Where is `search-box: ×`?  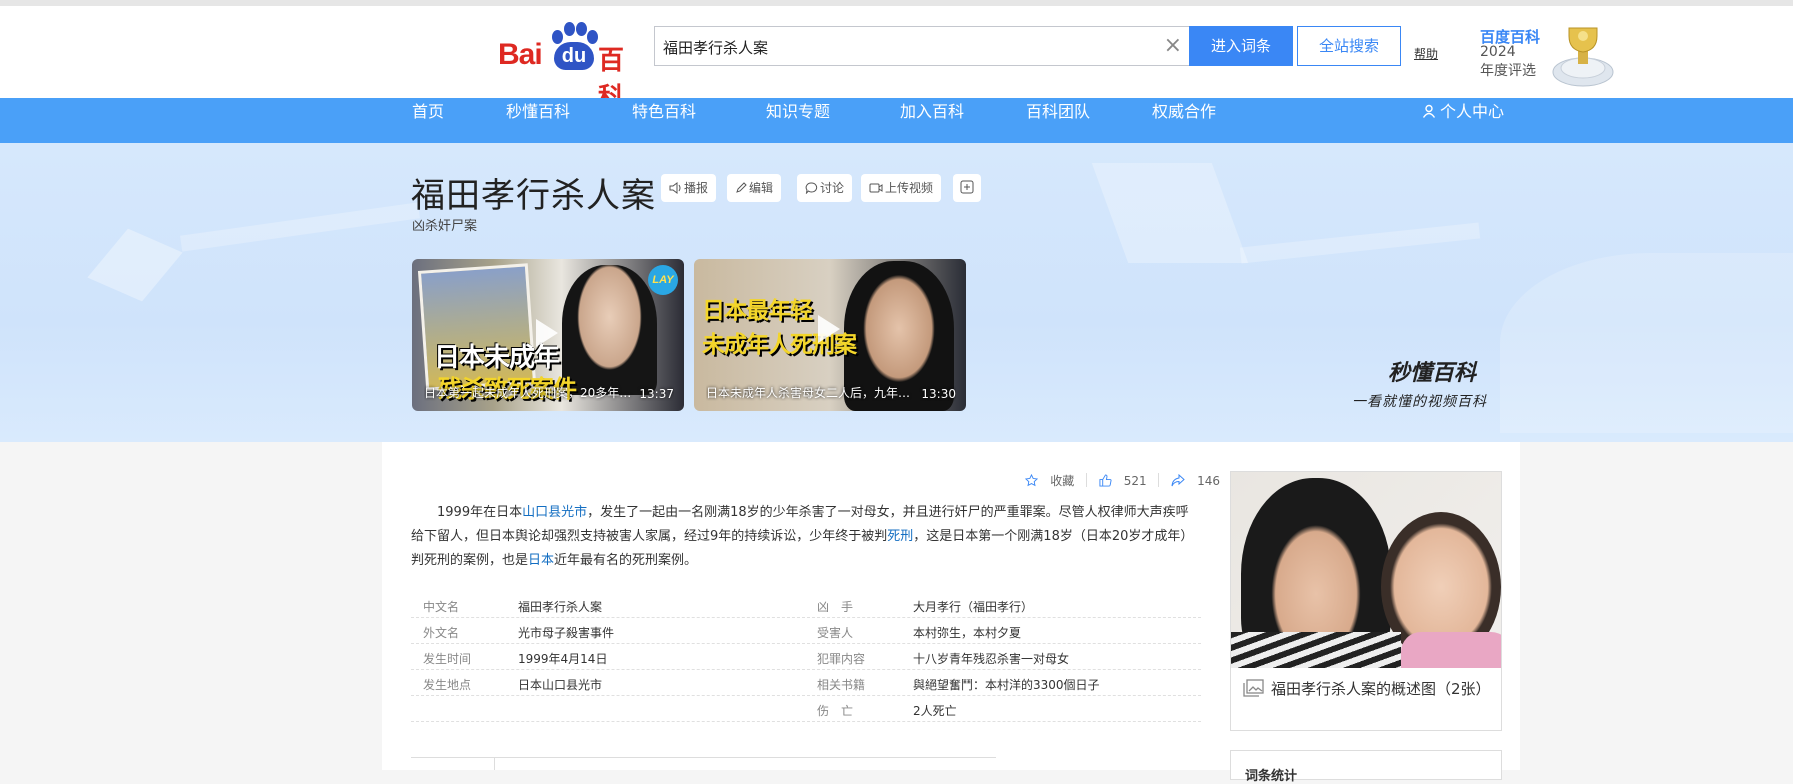
search-box: × is located at coordinates (922, 46).